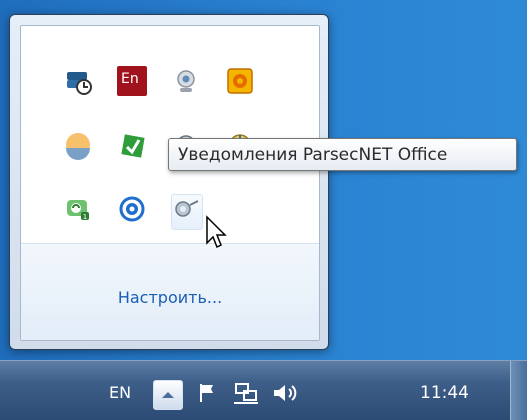 This screenshot has height=420, width=527. I want to click on taskbar: EN 11:44, so click(263, 390).